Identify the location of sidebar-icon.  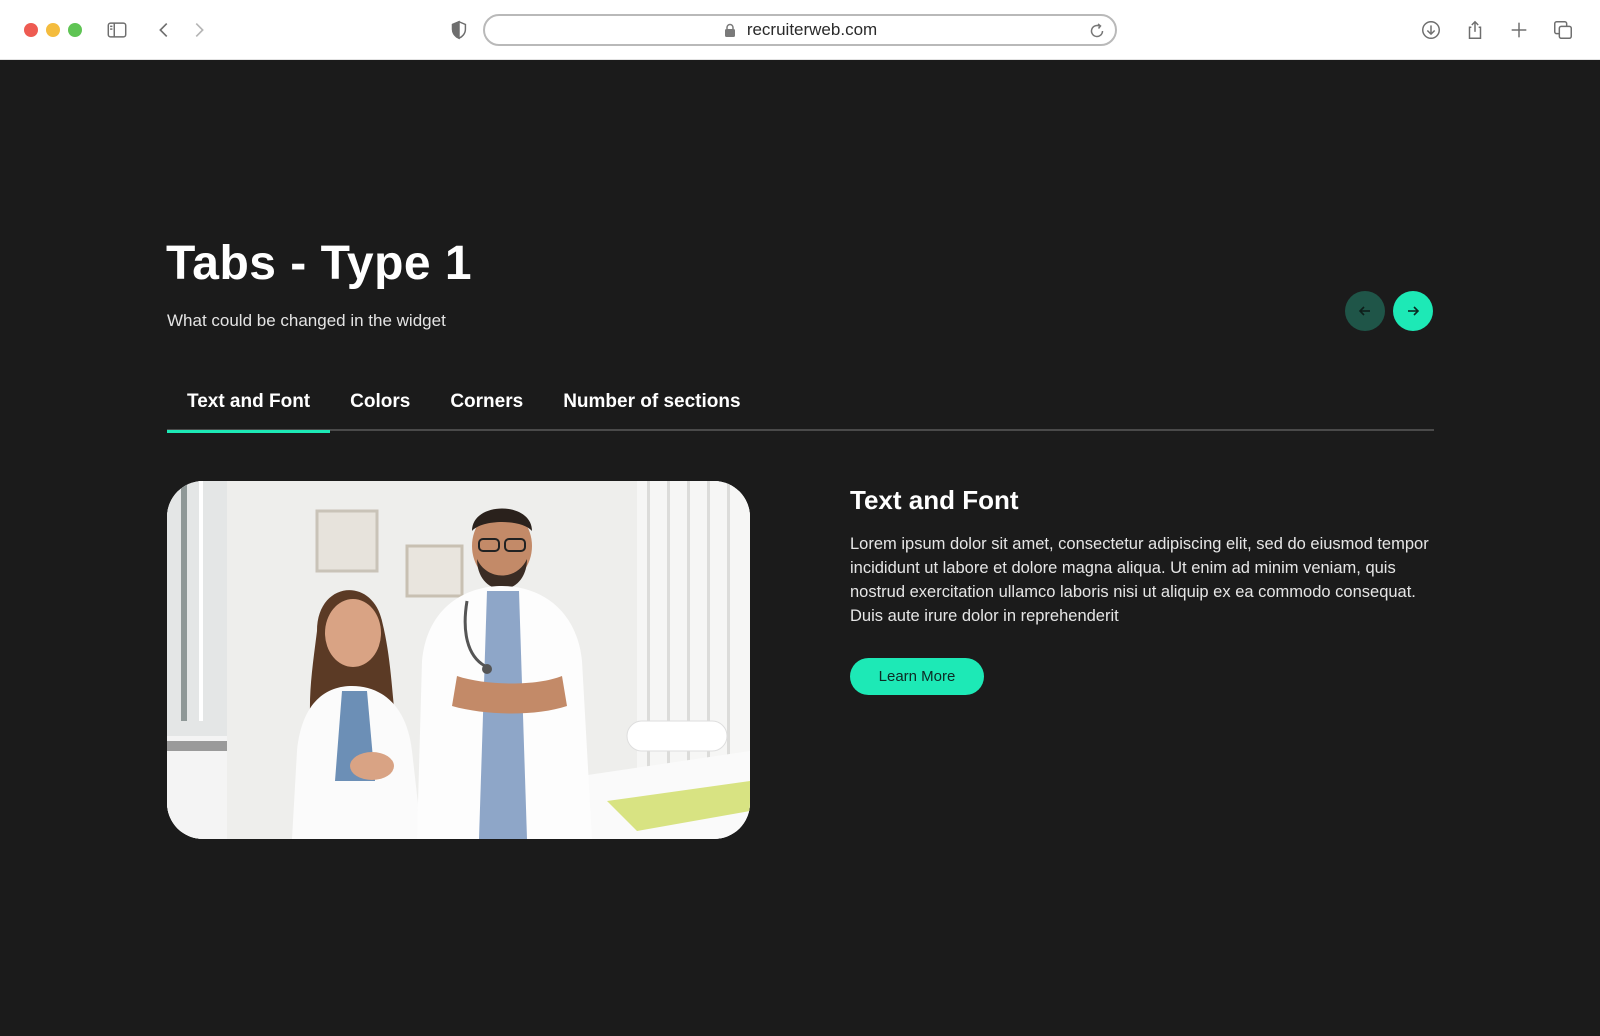
(117, 30).